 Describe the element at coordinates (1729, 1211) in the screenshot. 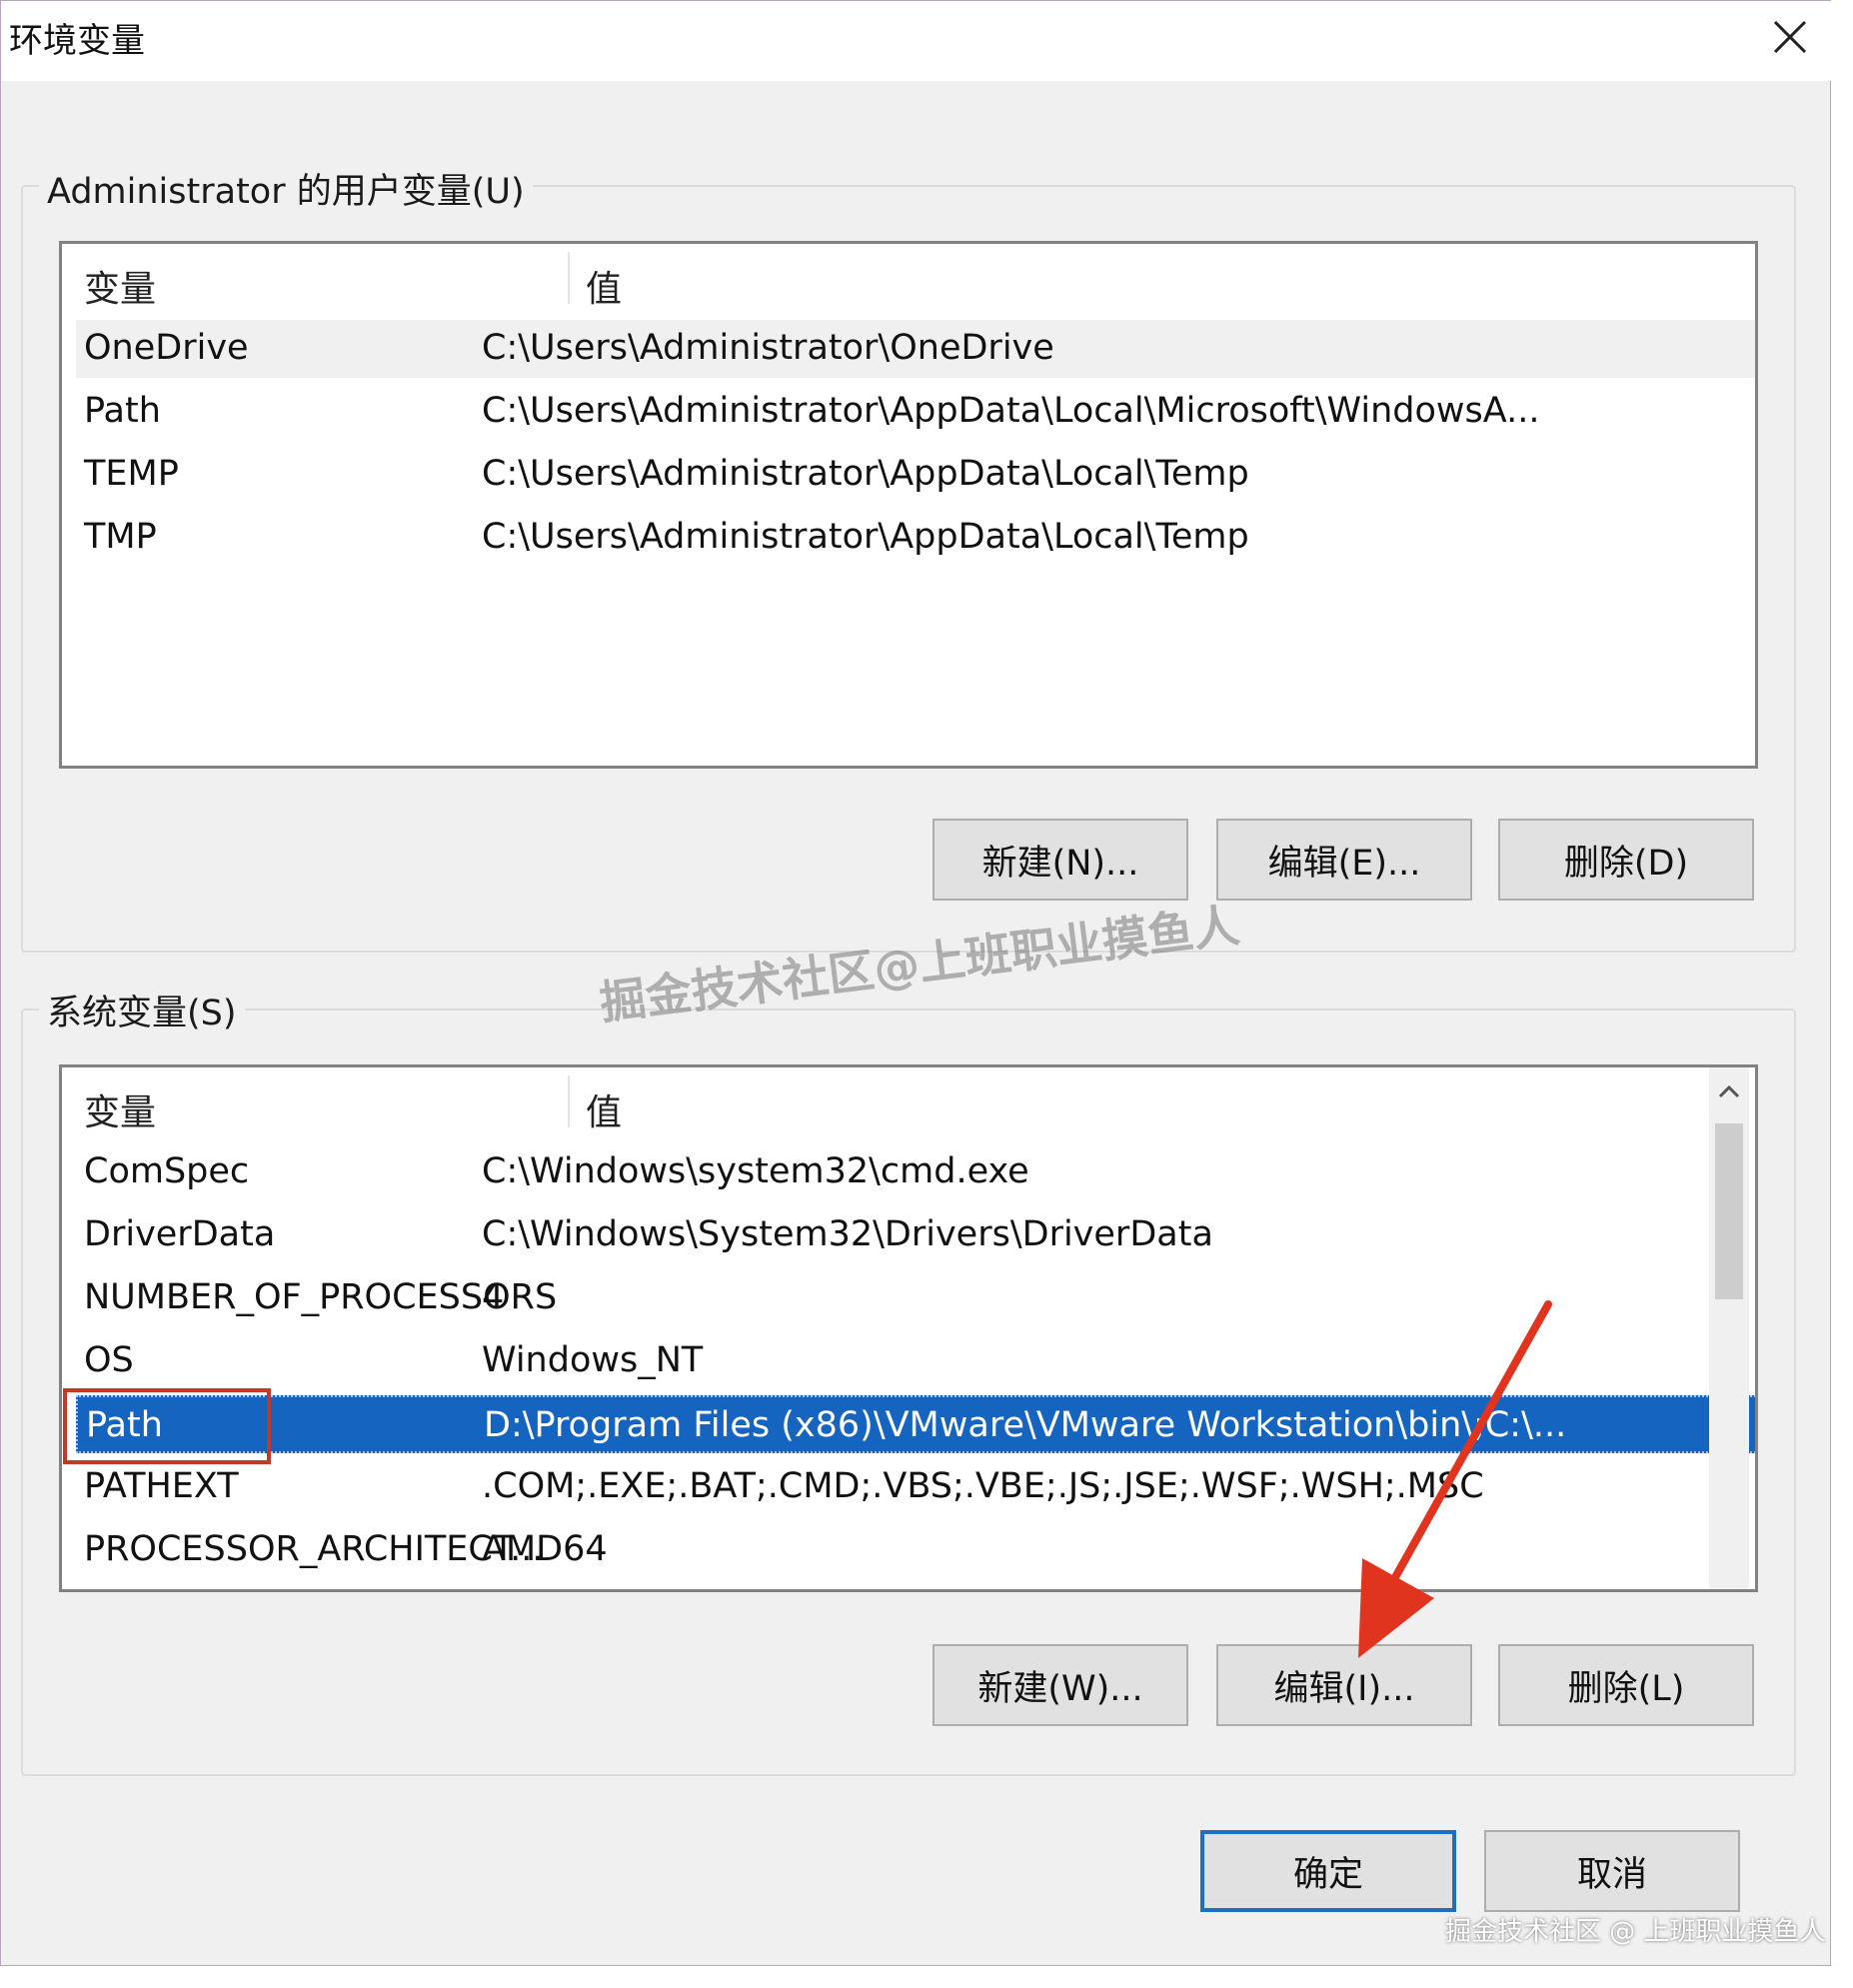

I see `scrollbar-thumb` at that location.